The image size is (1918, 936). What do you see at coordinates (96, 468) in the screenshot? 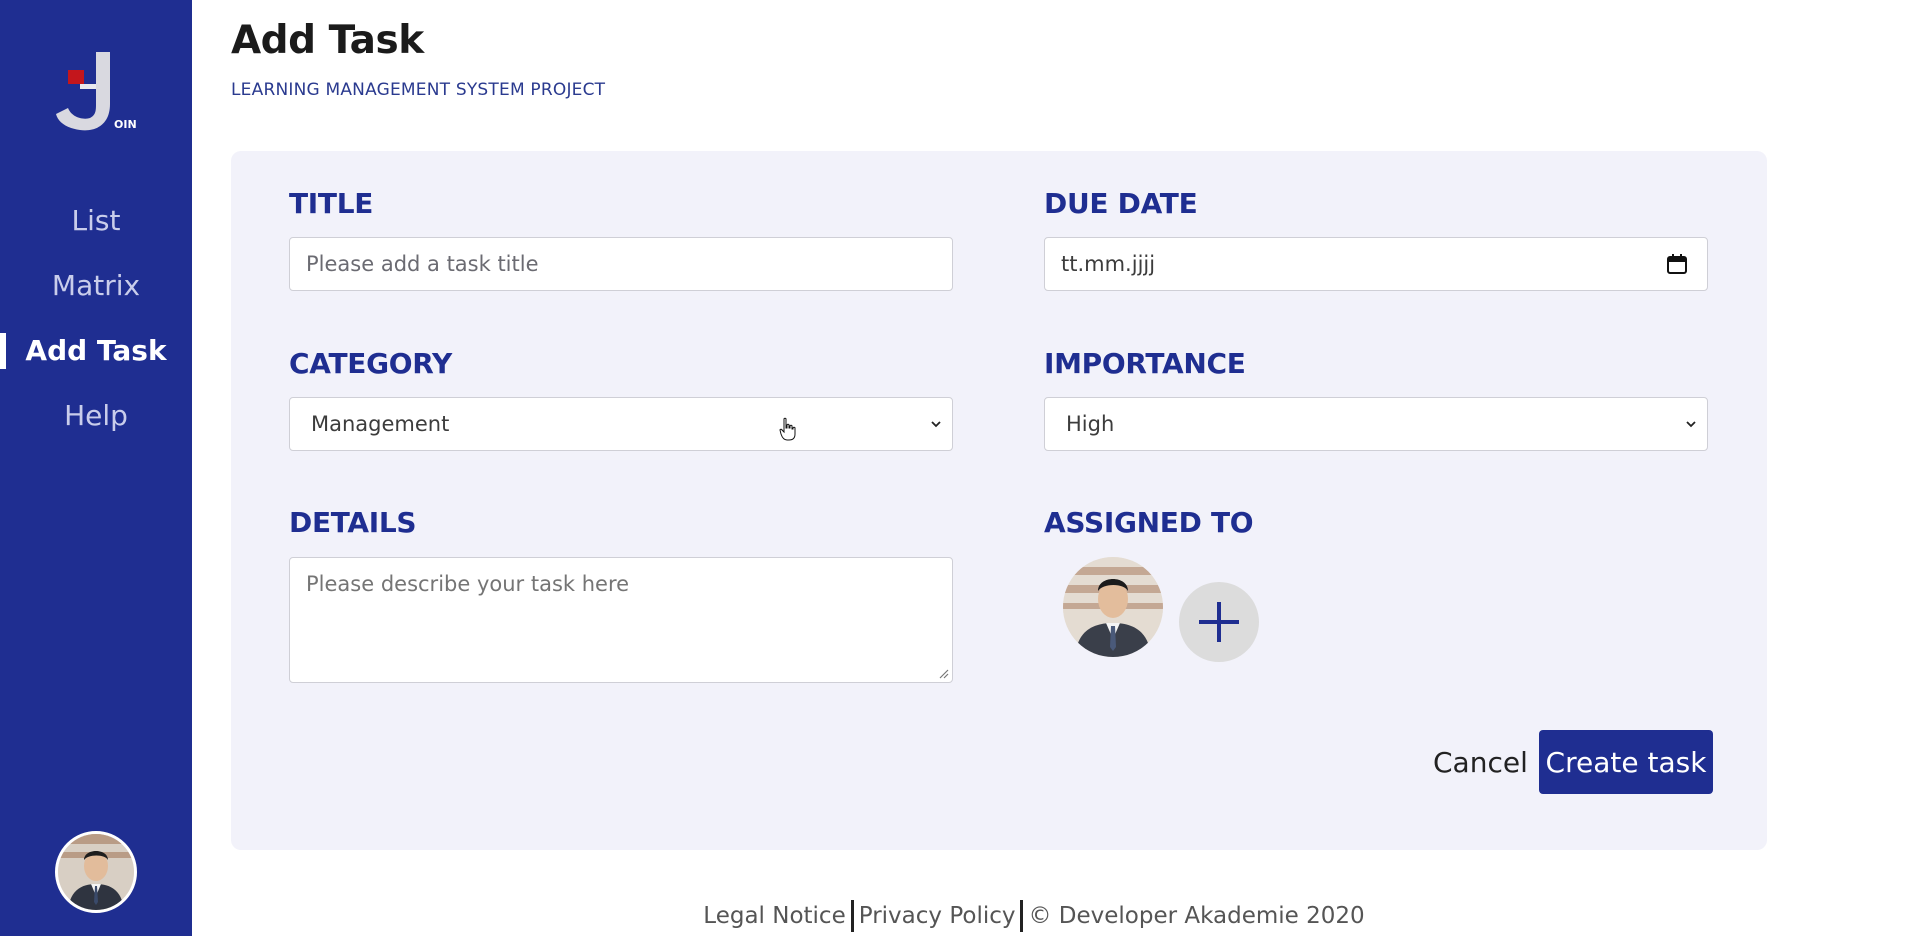
I see `sidebar: OIN List Matrix Add Task Help` at bounding box center [96, 468].